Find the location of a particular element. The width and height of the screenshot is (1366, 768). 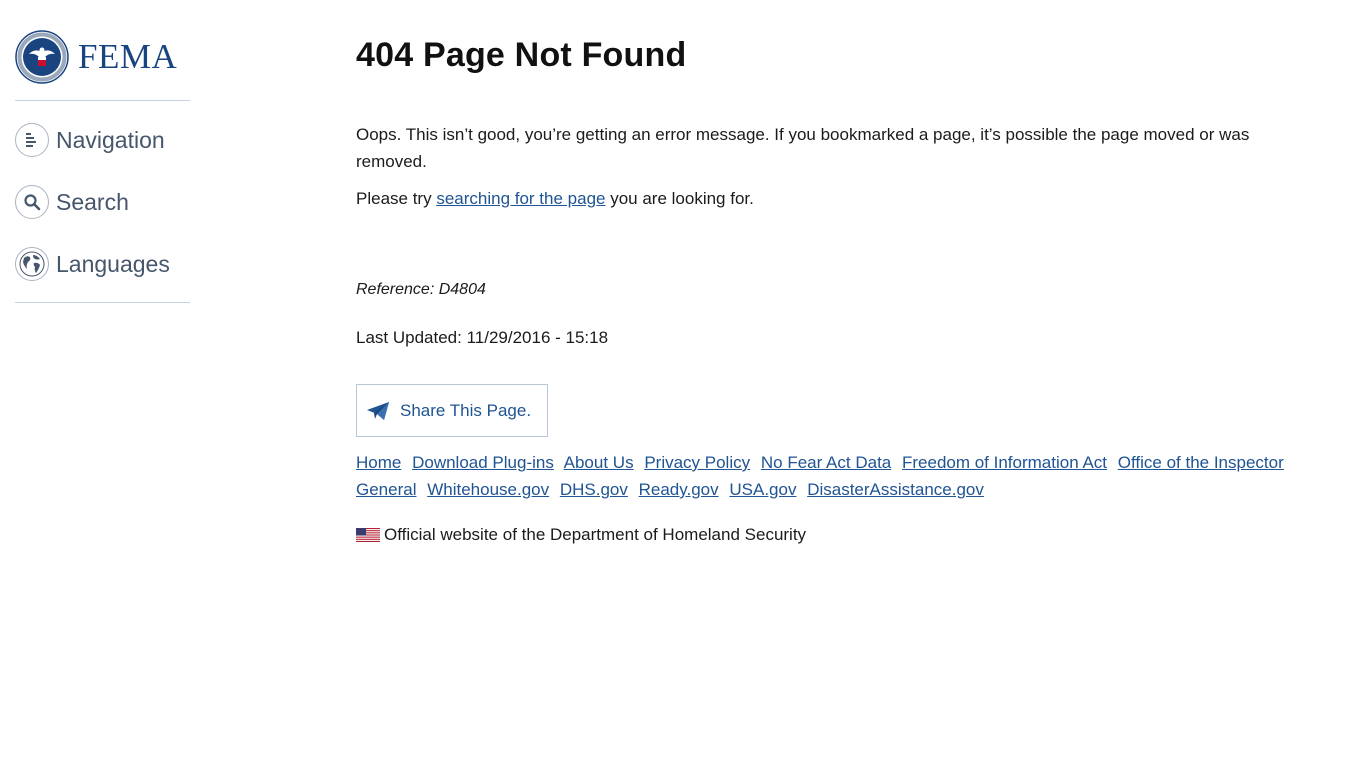

footer-link-no-fear-act: No Fear Act Data is located at coordinates (826, 462).